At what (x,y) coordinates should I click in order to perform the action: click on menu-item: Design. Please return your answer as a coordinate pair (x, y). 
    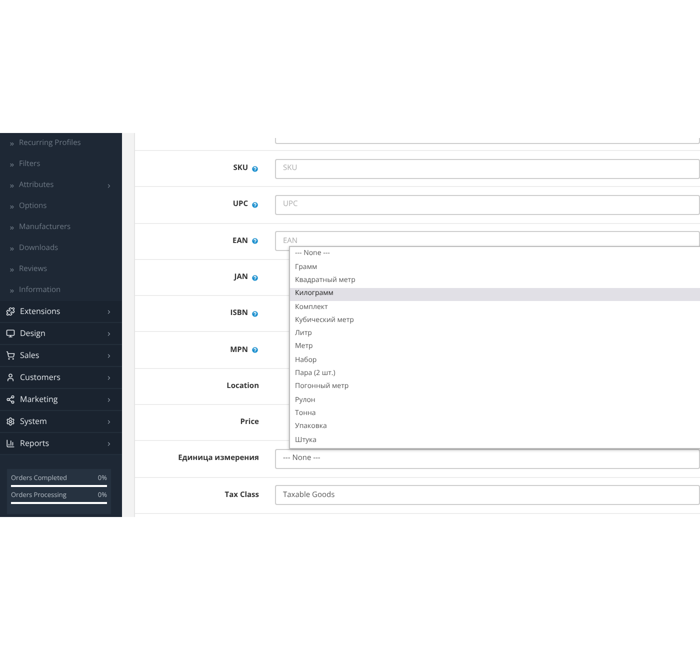
    Looking at the image, I should click on (61, 334).